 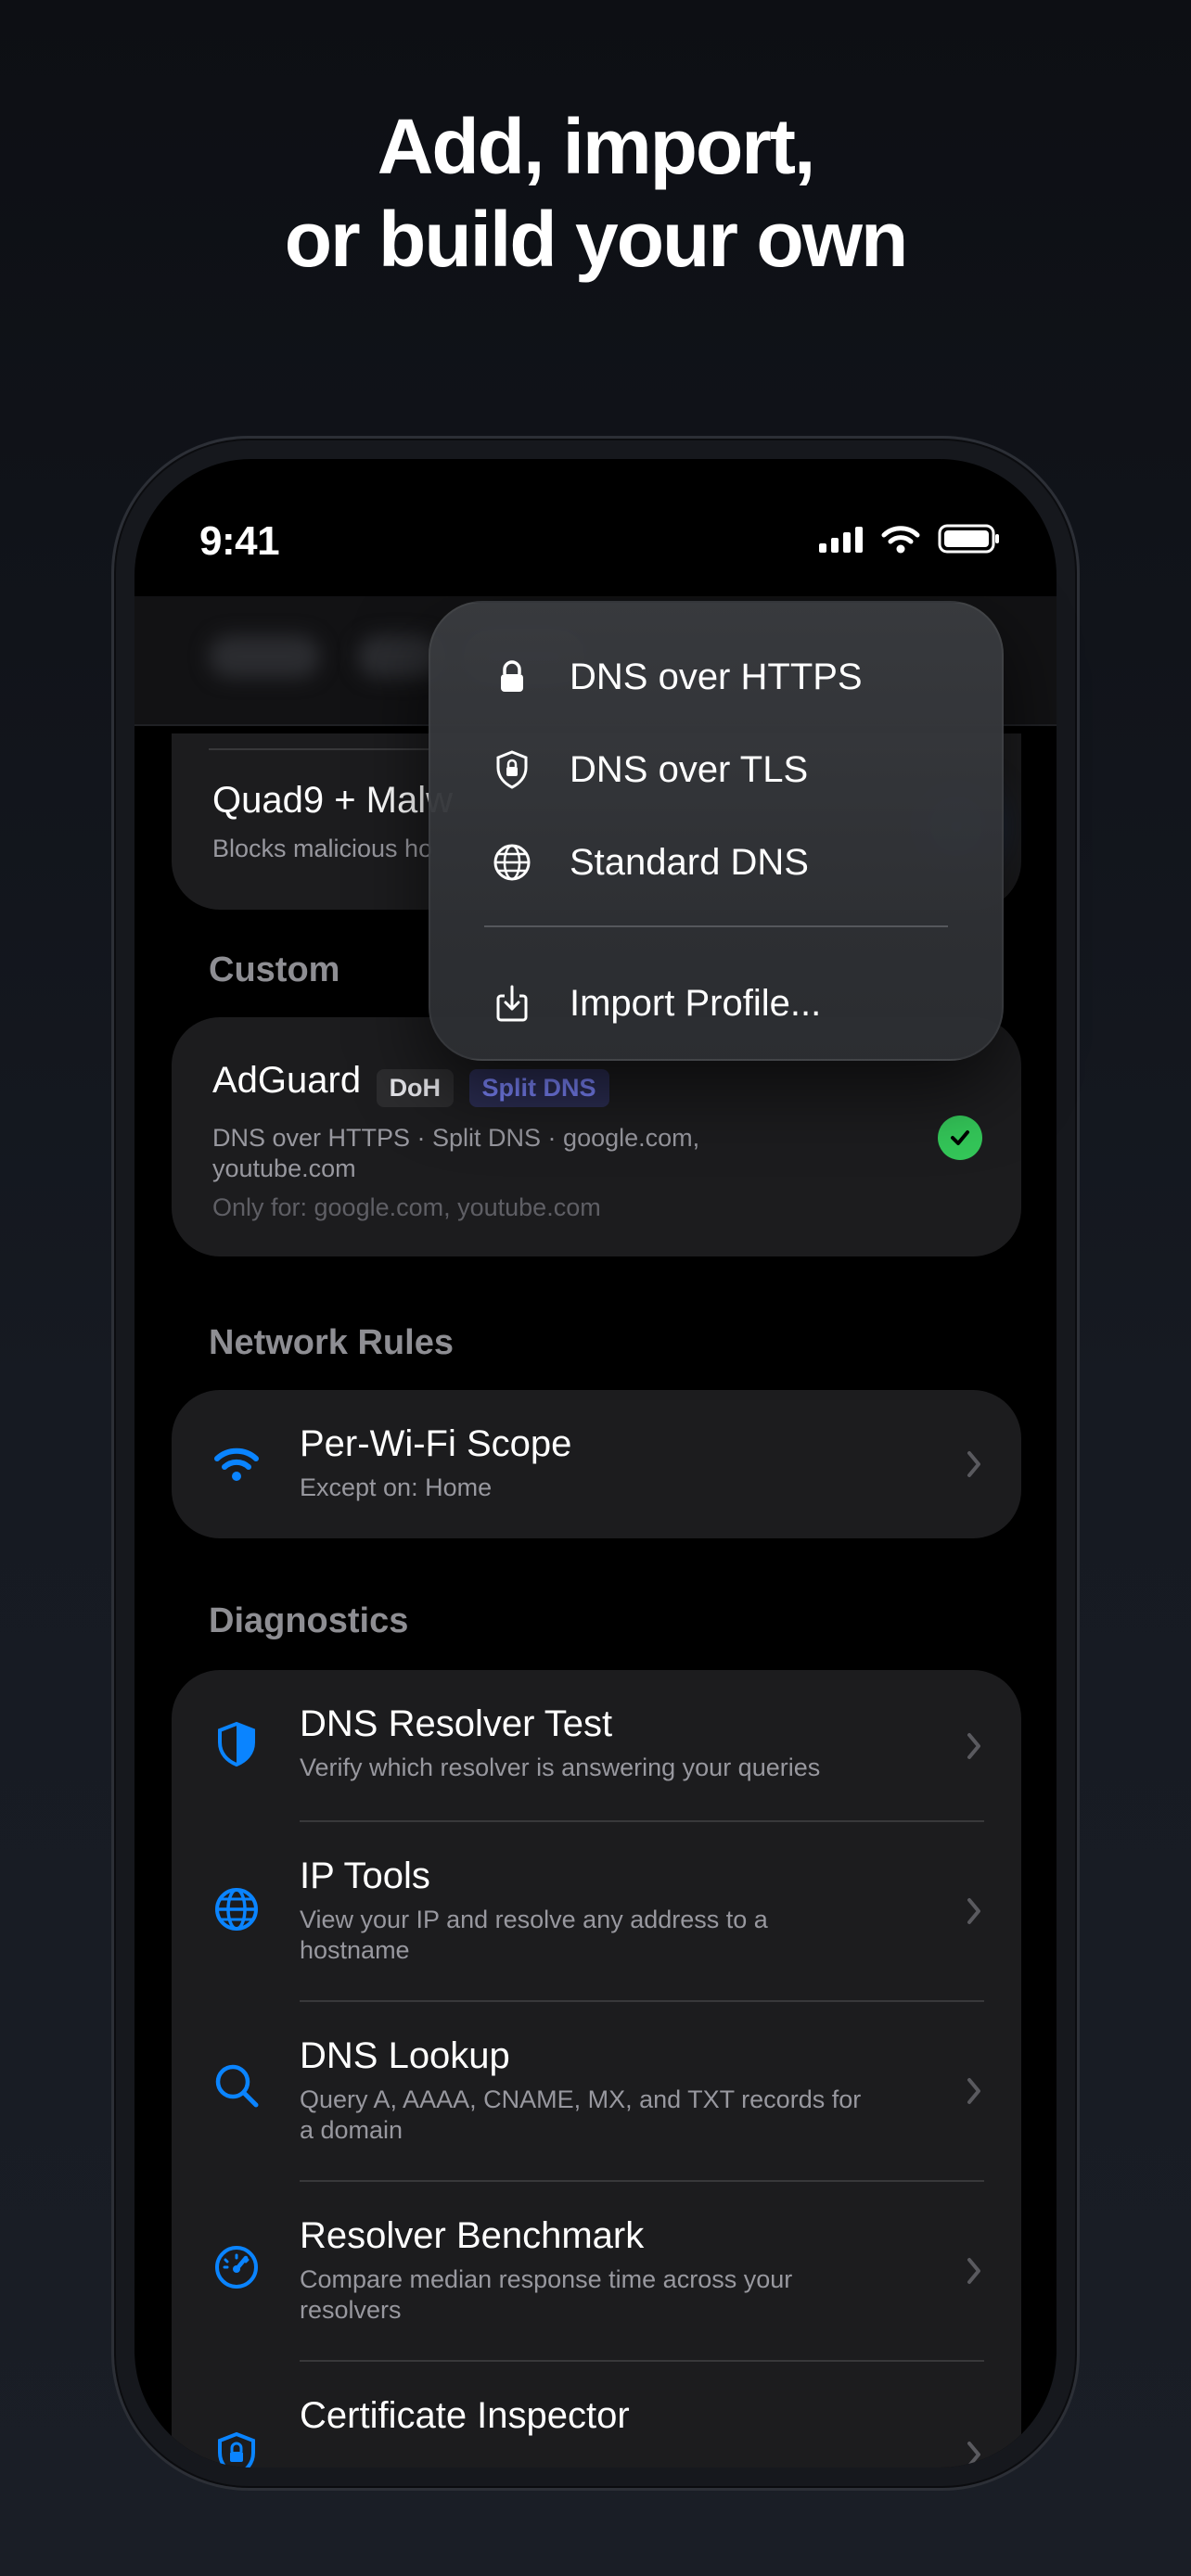 What do you see at coordinates (512, 676) in the screenshot?
I see `lock-icon` at bounding box center [512, 676].